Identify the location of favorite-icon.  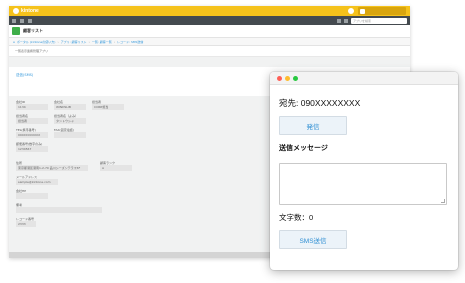
(30, 20).